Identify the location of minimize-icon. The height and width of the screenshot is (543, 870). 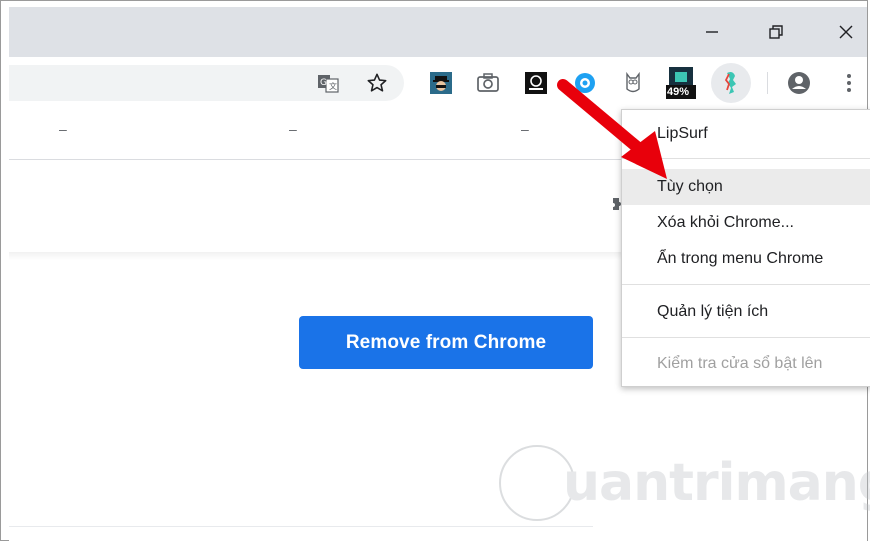
(712, 32).